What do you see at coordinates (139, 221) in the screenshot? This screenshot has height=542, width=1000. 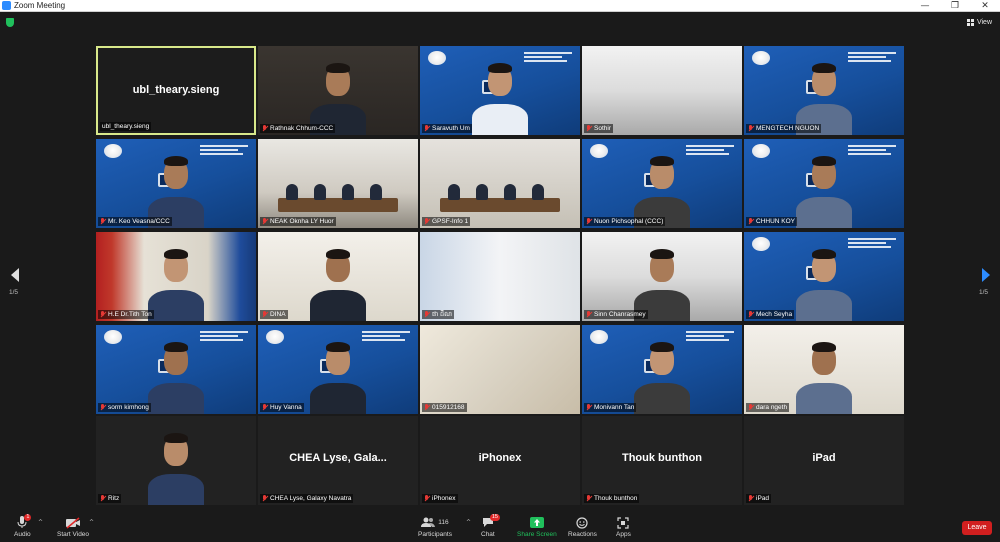 I see `participant-name: Mr. Keo Veasna/CCC` at bounding box center [139, 221].